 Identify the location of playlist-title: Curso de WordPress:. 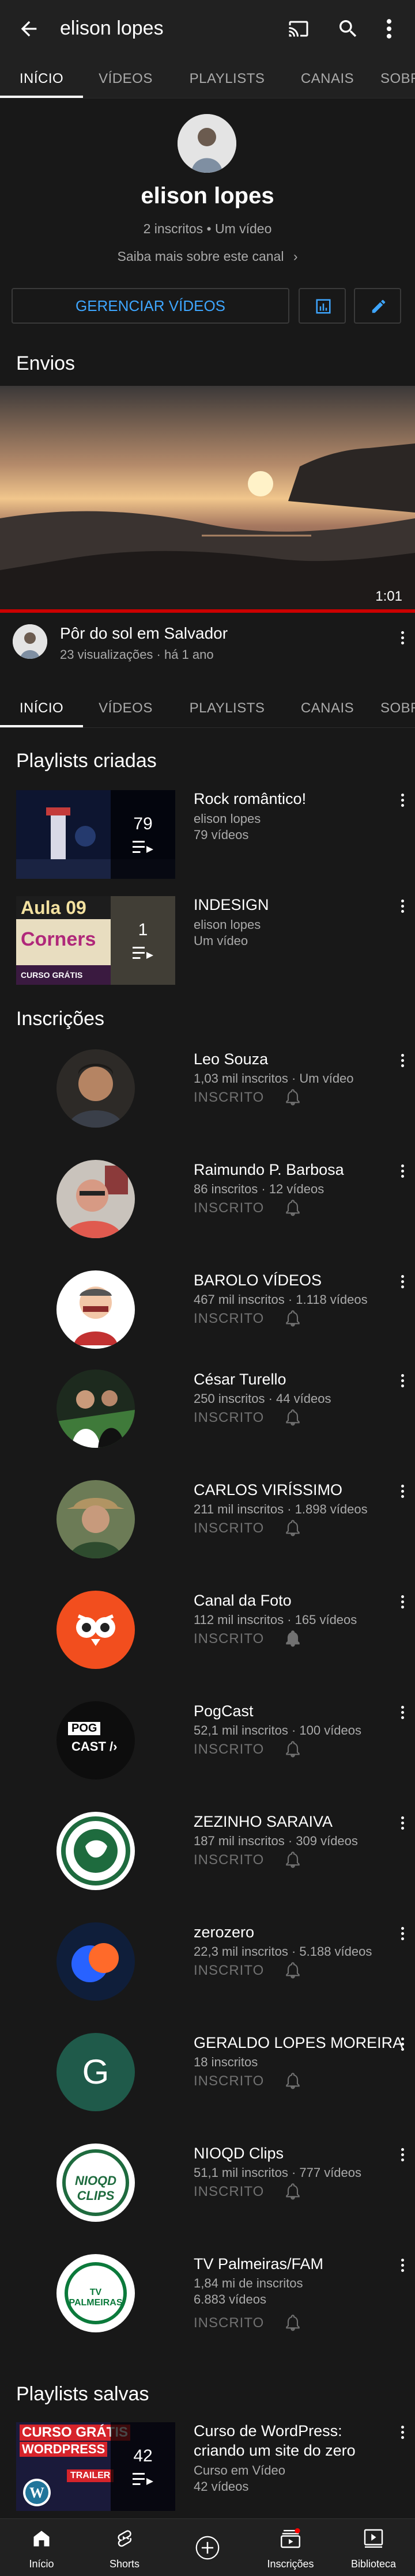
(268, 2431).